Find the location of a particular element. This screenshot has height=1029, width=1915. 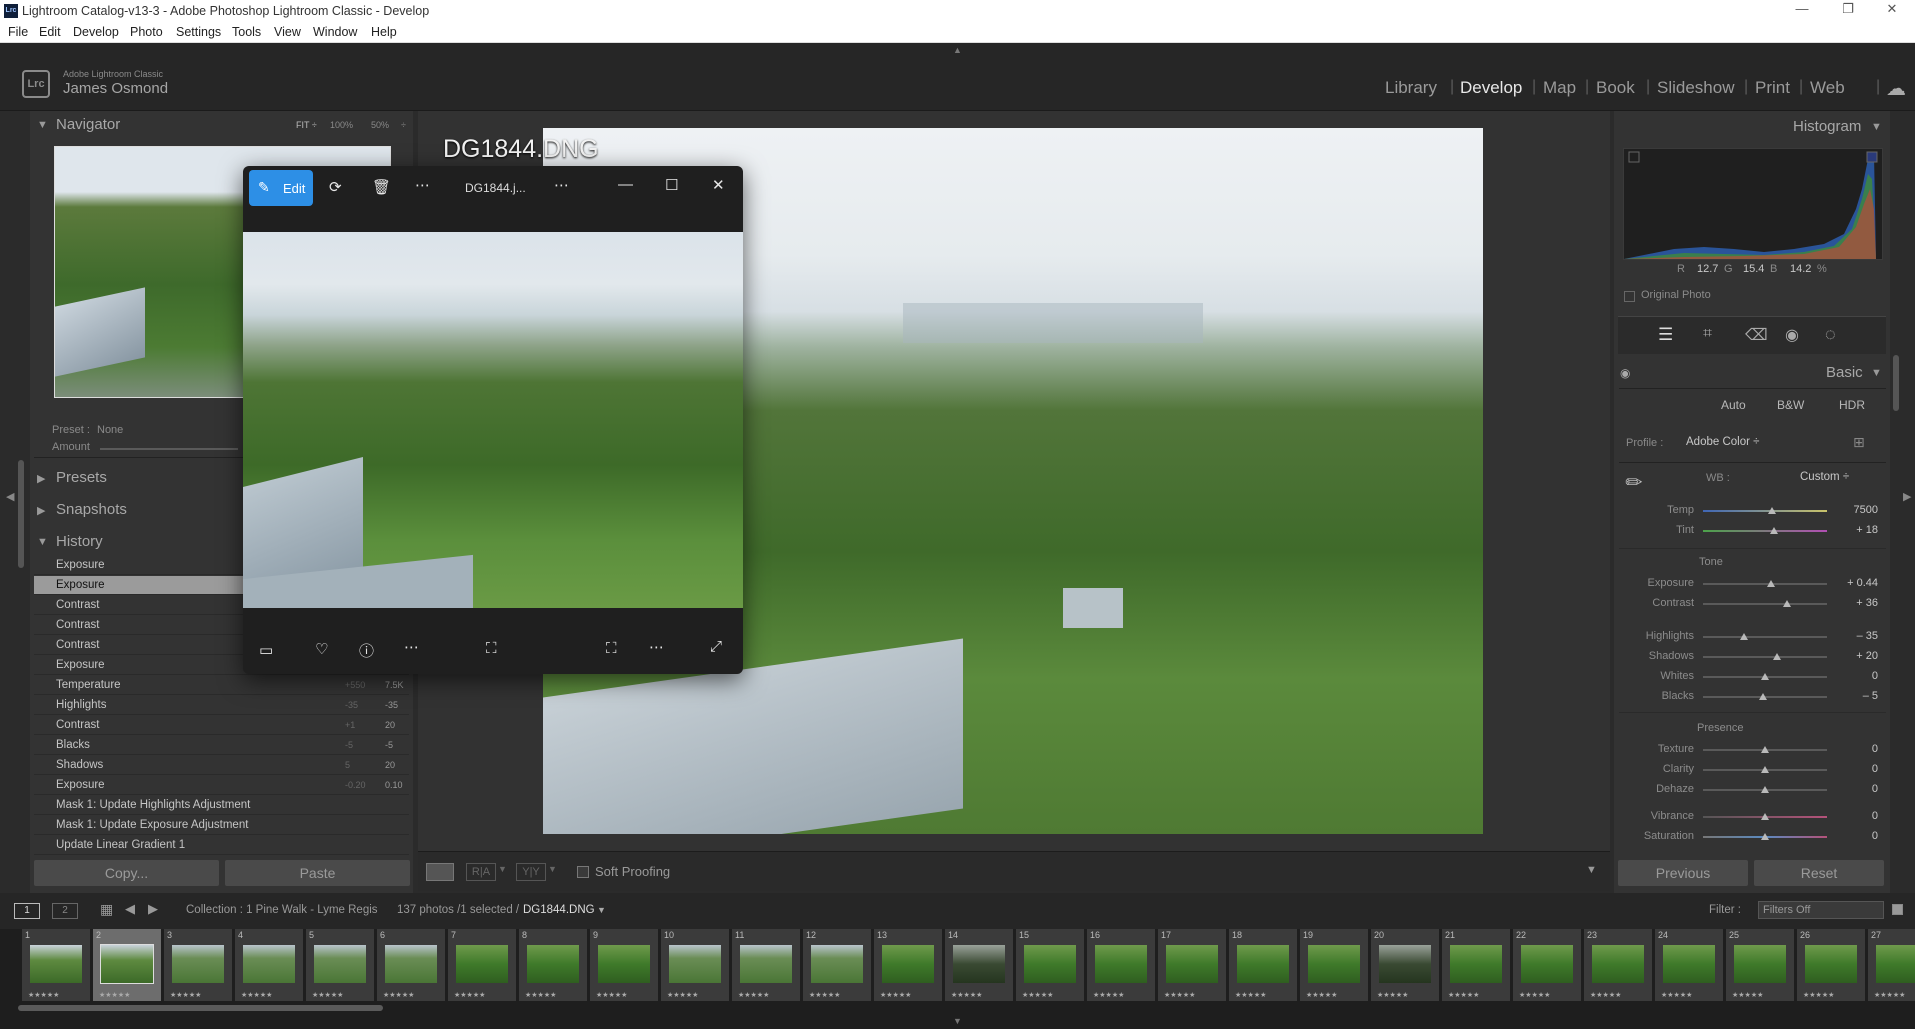

delete-icon: 🗑 is located at coordinates (381, 187).